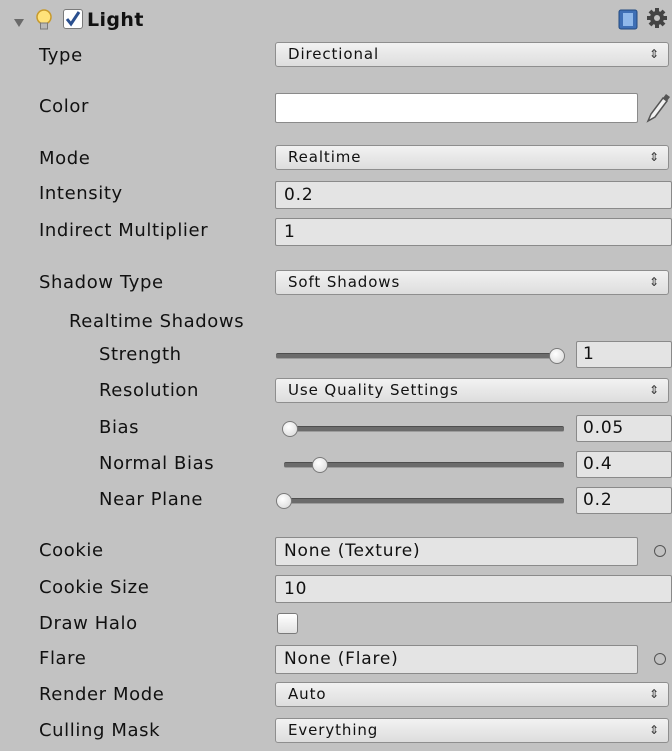 This screenshot has height=751, width=672. Describe the element at coordinates (456, 551) in the screenshot. I see `cookie-object-field: None (Texture)` at that location.